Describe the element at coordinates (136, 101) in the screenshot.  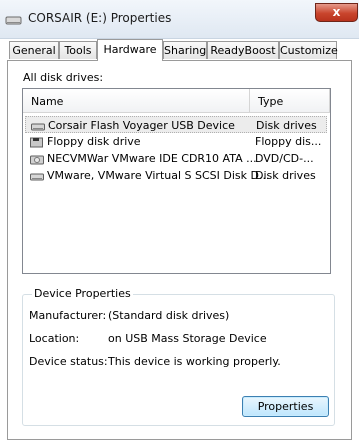
I see `name-column-header: Name` at that location.